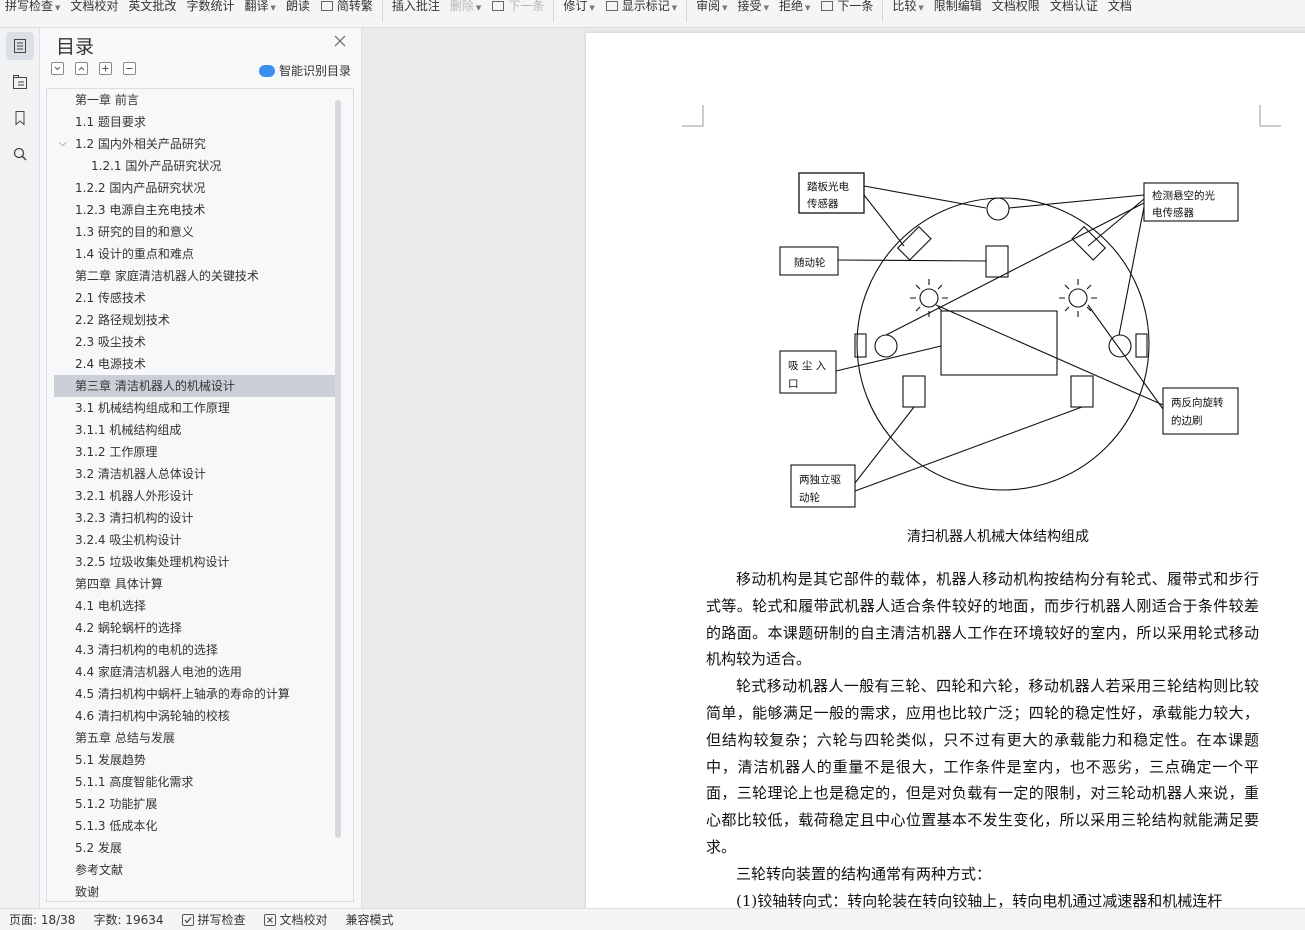 The image size is (1305, 930). Describe the element at coordinates (711, 7) in the screenshot. I see `toolbar-item: 审阅 ▼` at that location.